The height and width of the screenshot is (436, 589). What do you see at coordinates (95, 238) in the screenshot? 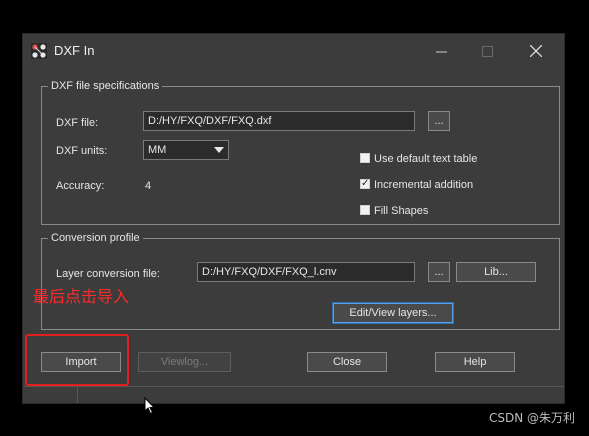
I see `conversion-profile-title: Conversion profile` at bounding box center [95, 238].